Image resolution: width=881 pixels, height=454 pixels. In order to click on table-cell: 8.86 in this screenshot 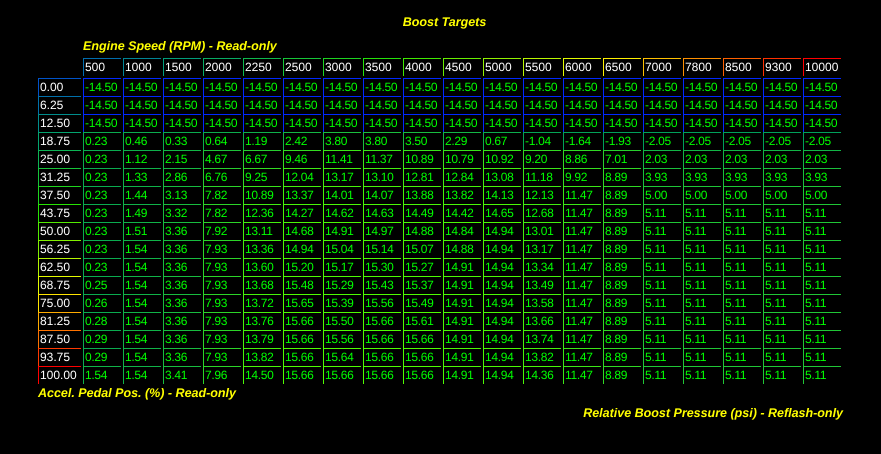, I will do `click(582, 159)`.